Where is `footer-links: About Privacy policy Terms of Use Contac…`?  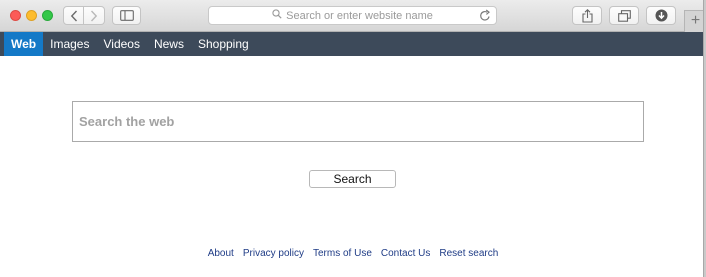
footer-links: About Privacy policy Terms of Use Contac… is located at coordinates (351, 253).